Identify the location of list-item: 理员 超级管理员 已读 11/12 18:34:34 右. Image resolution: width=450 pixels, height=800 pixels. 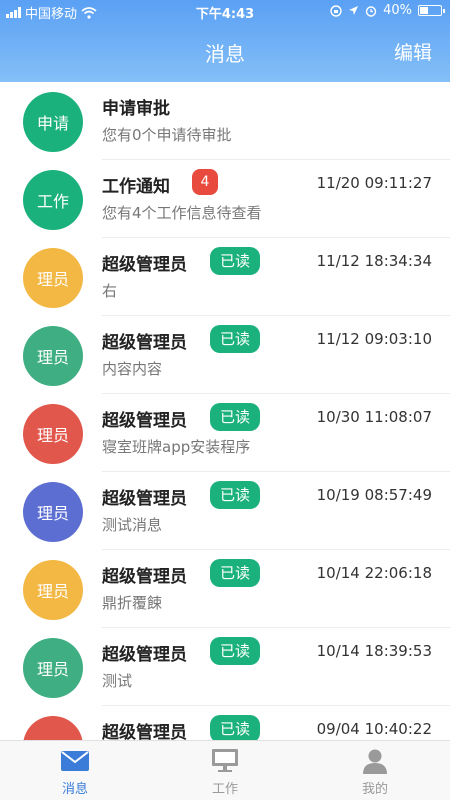
(225, 277).